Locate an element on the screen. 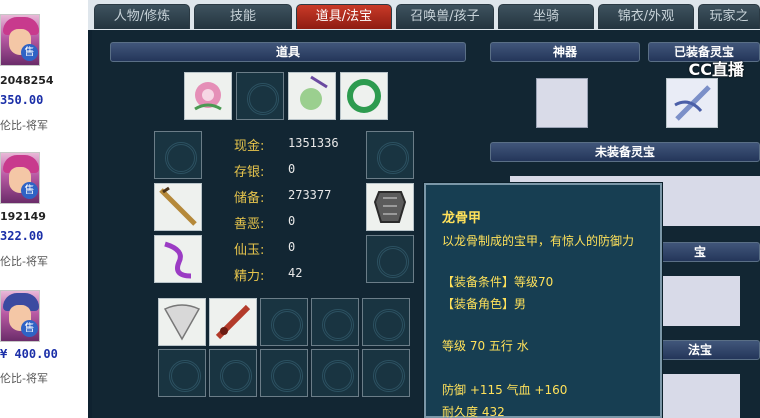 The height and width of the screenshot is (418, 760). sword-icon is located at coordinates (178, 206).